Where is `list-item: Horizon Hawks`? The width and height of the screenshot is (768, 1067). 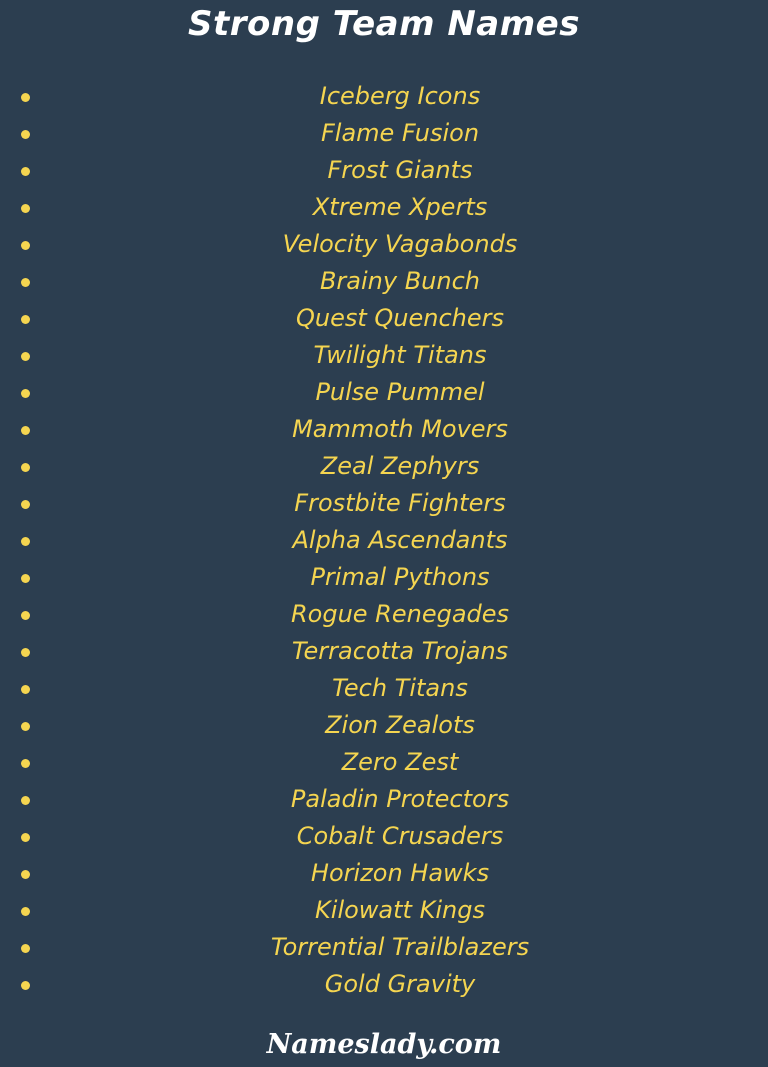
list-item: Horizon Hawks is located at coordinates (384, 873).